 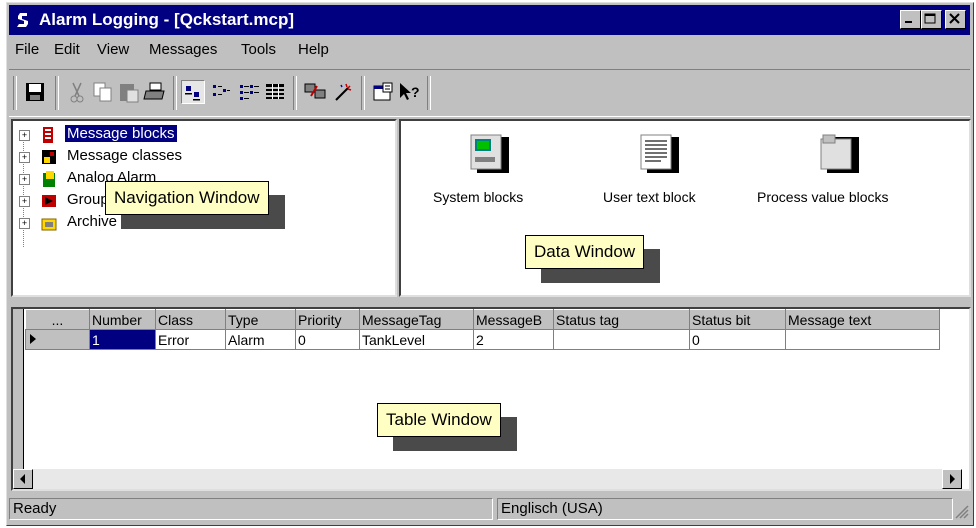 I want to click on menu-view: View, so click(x=113, y=49).